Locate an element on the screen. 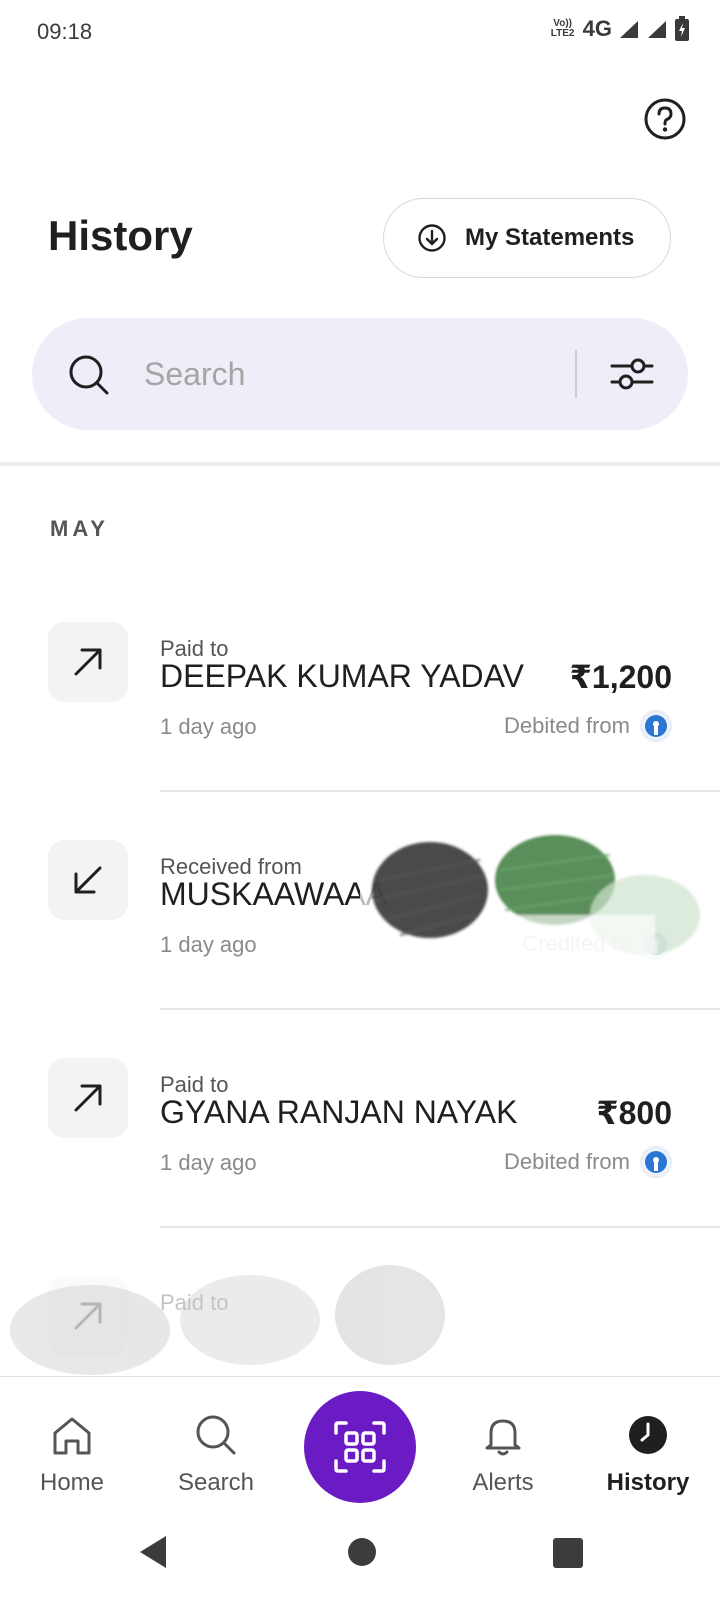  system-navigation-bar is located at coordinates (360, 1555).